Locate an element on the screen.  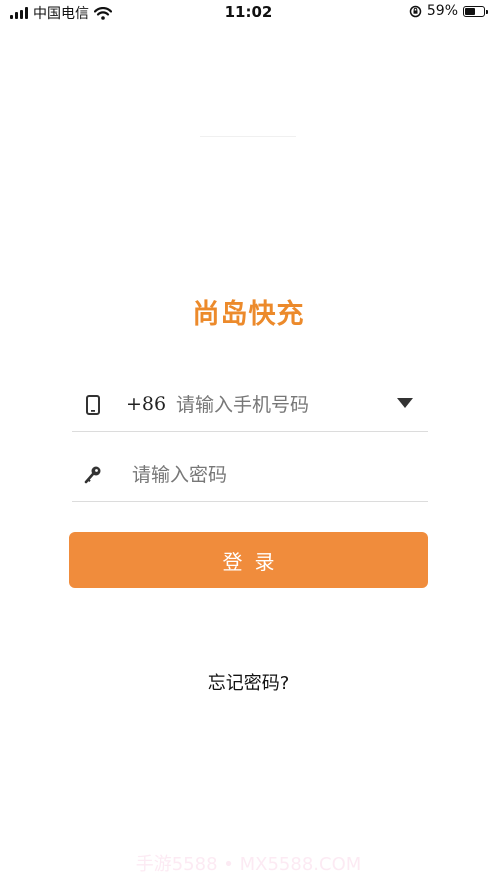
login-button: 登录 is located at coordinates (248, 560).